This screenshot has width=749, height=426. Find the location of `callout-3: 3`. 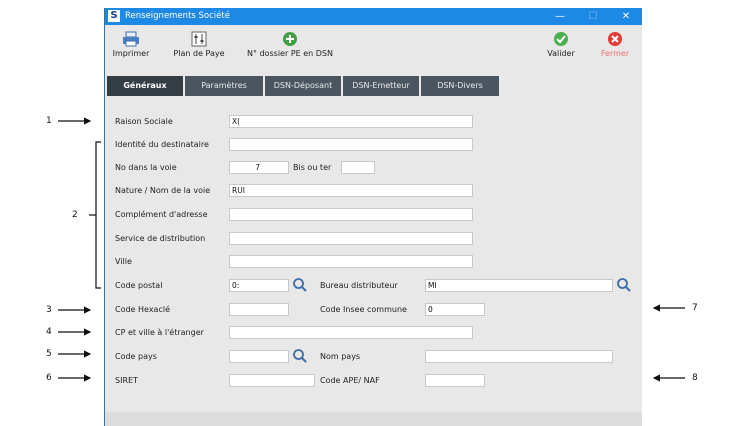

callout-3: 3 is located at coordinates (49, 310).